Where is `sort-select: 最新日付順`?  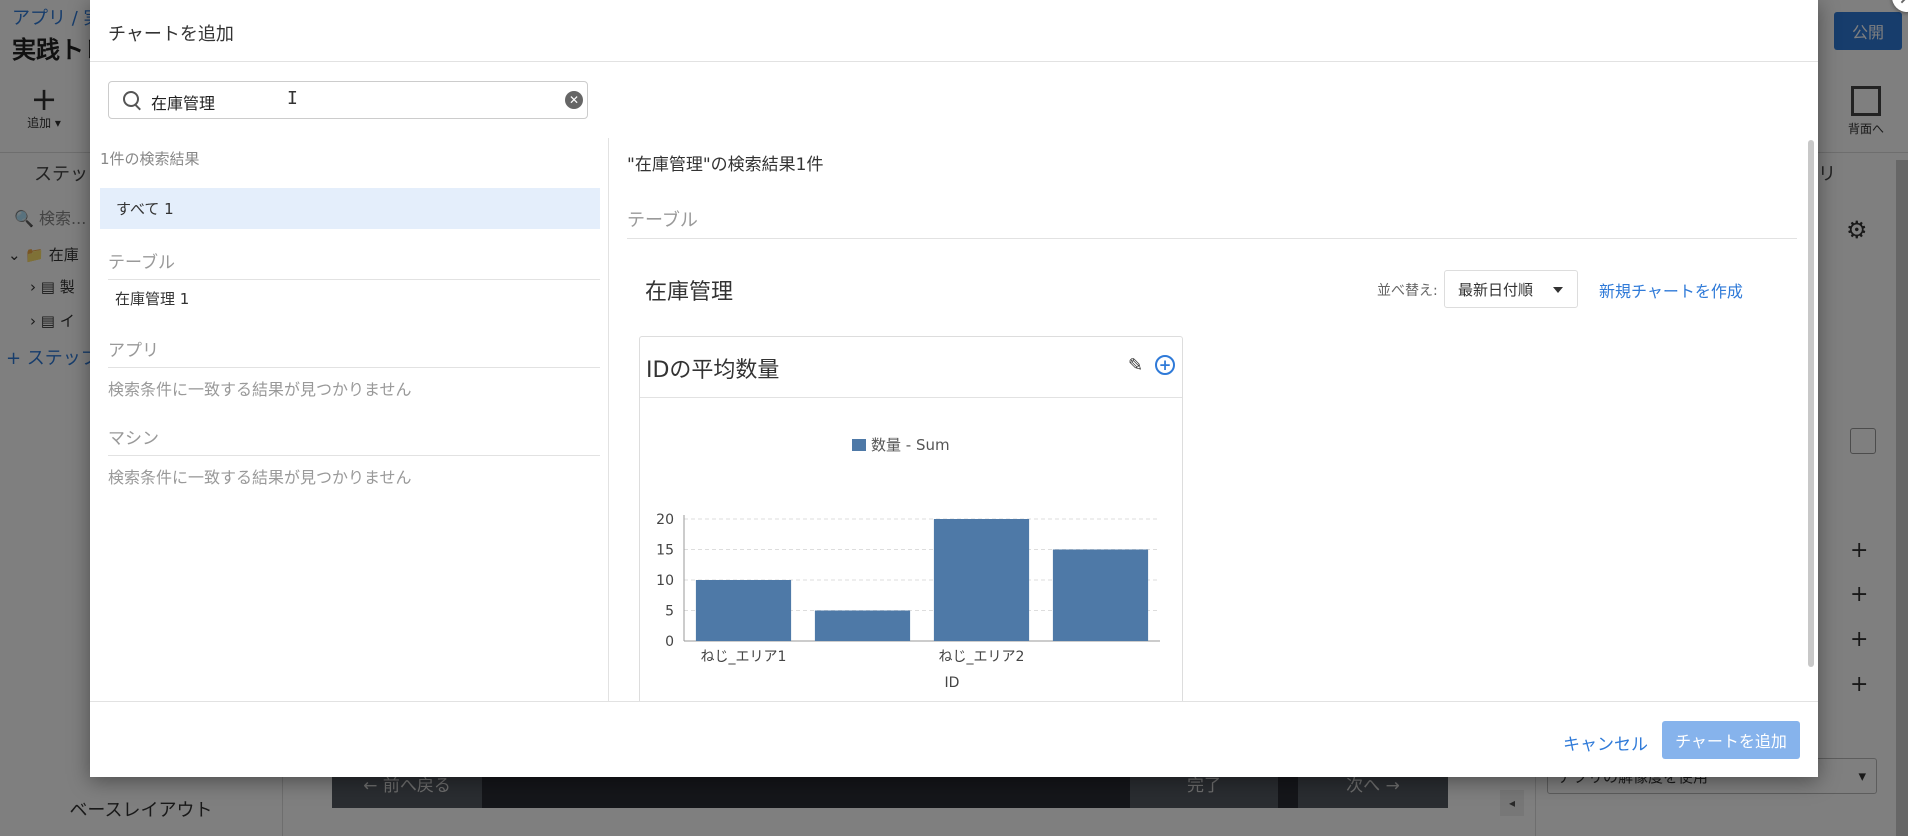
sort-select: 最新日付順 is located at coordinates (1511, 289).